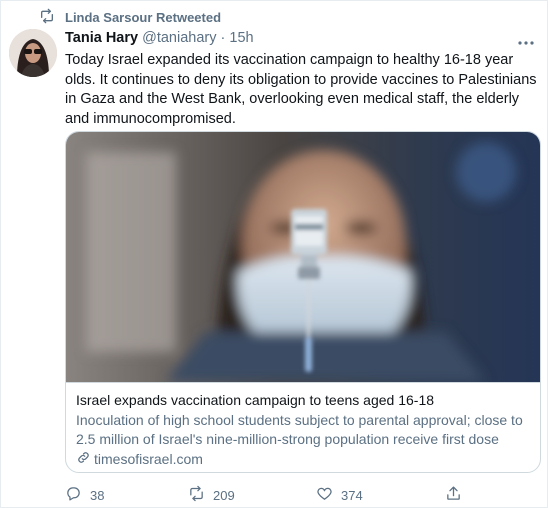  Describe the element at coordinates (324, 495) in the screenshot. I see `heart-icon` at that location.